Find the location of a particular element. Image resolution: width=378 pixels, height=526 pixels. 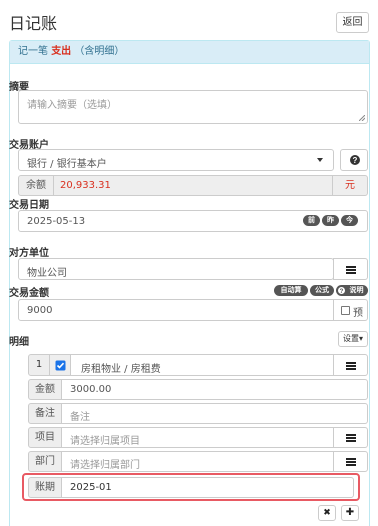

detail-settings-button: 设置▾ is located at coordinates (353, 339).